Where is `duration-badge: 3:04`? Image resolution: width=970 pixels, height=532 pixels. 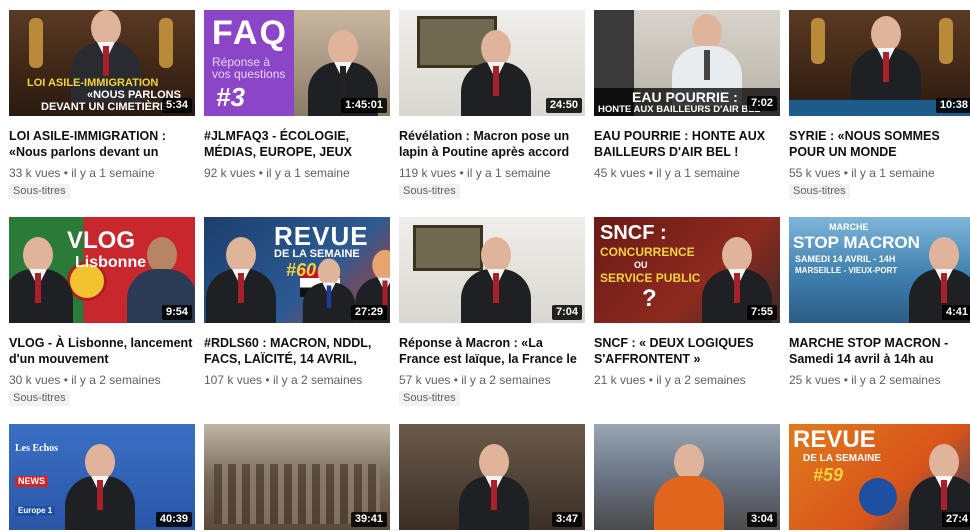 duration-badge: 3:04 is located at coordinates (761, 519).